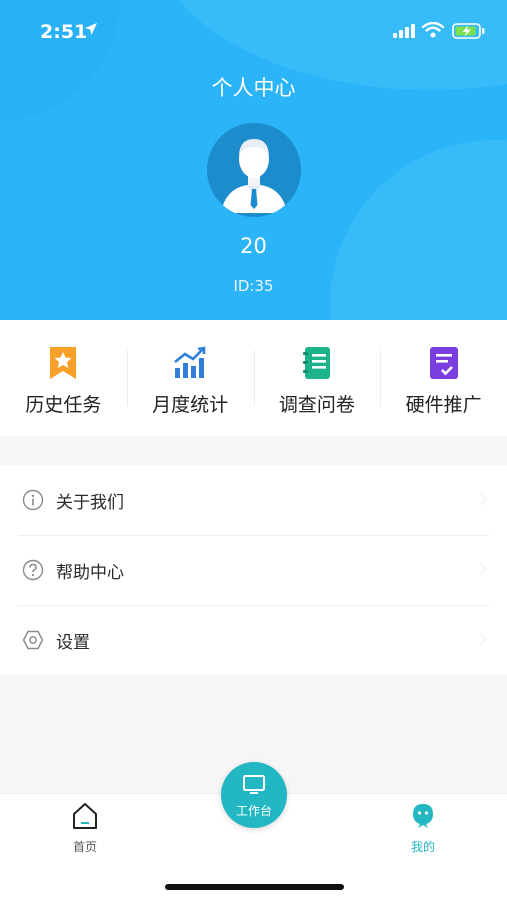 Image resolution: width=507 pixels, height=900 pixels. I want to click on menu-item-label: 关于我们, so click(90, 502).